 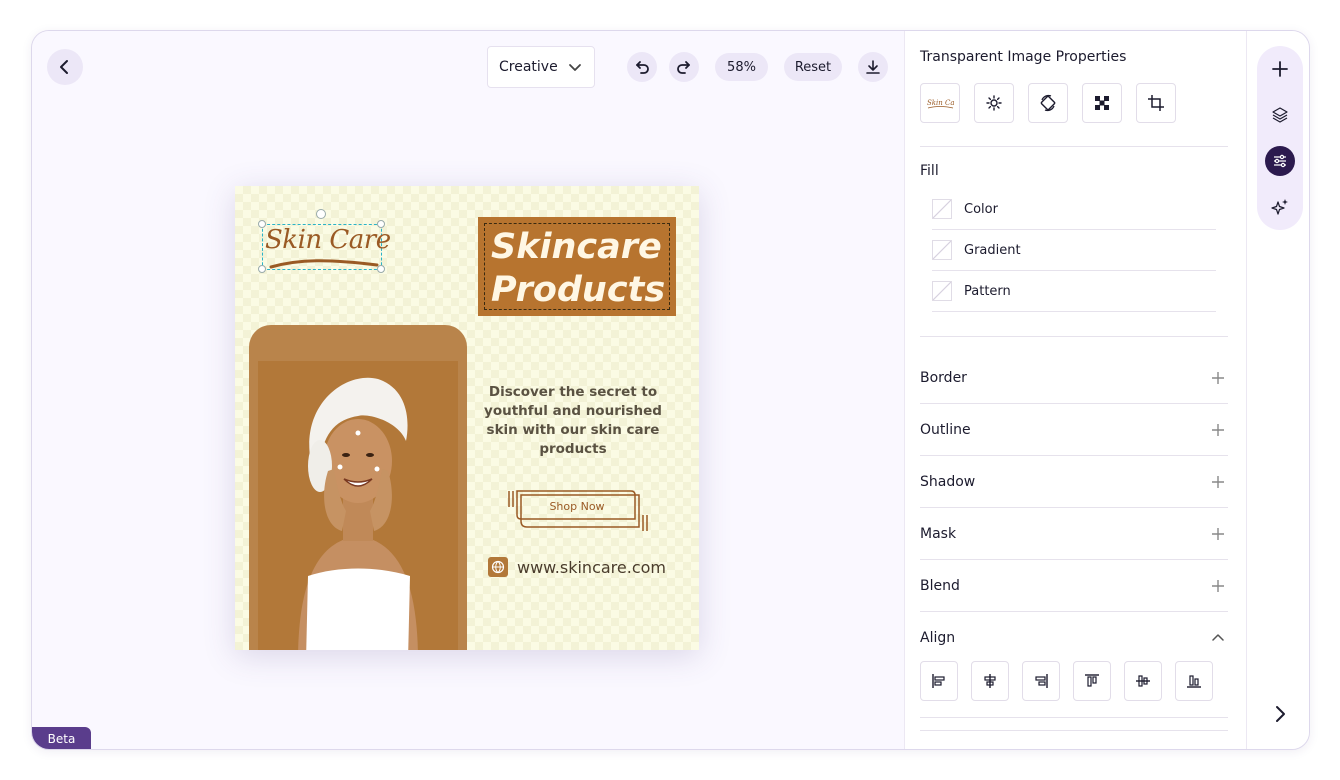 What do you see at coordinates (940, 585) in the screenshot?
I see `section-label: Blend` at bounding box center [940, 585].